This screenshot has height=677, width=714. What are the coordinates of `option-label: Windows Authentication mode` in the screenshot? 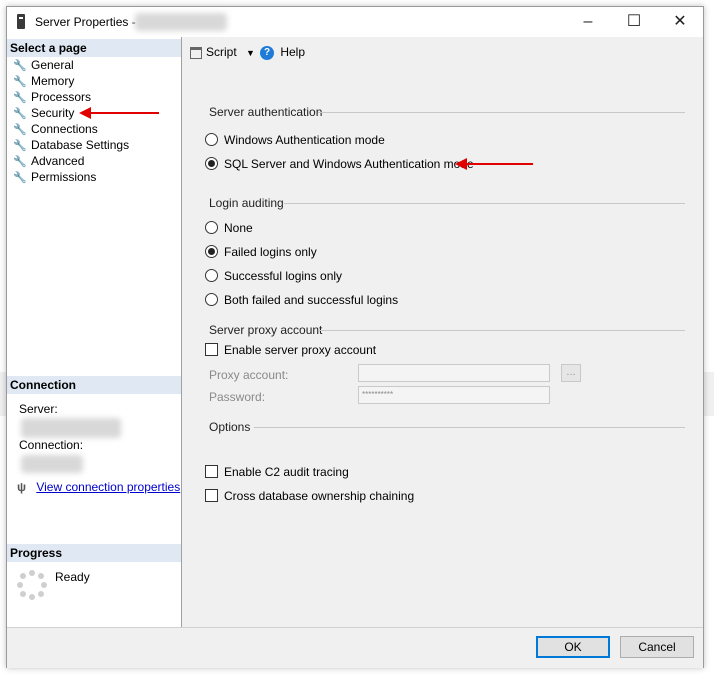 It's located at (304, 140).